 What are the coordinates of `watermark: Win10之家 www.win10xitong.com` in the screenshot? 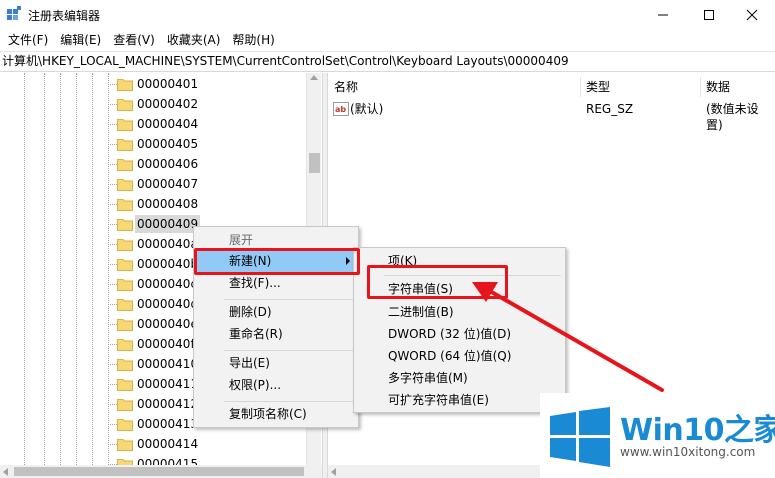 It's located at (657, 435).